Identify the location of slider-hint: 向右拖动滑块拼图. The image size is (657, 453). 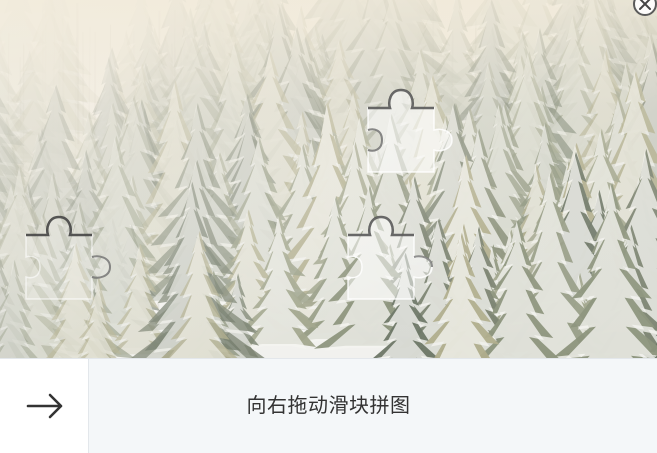
(328, 406).